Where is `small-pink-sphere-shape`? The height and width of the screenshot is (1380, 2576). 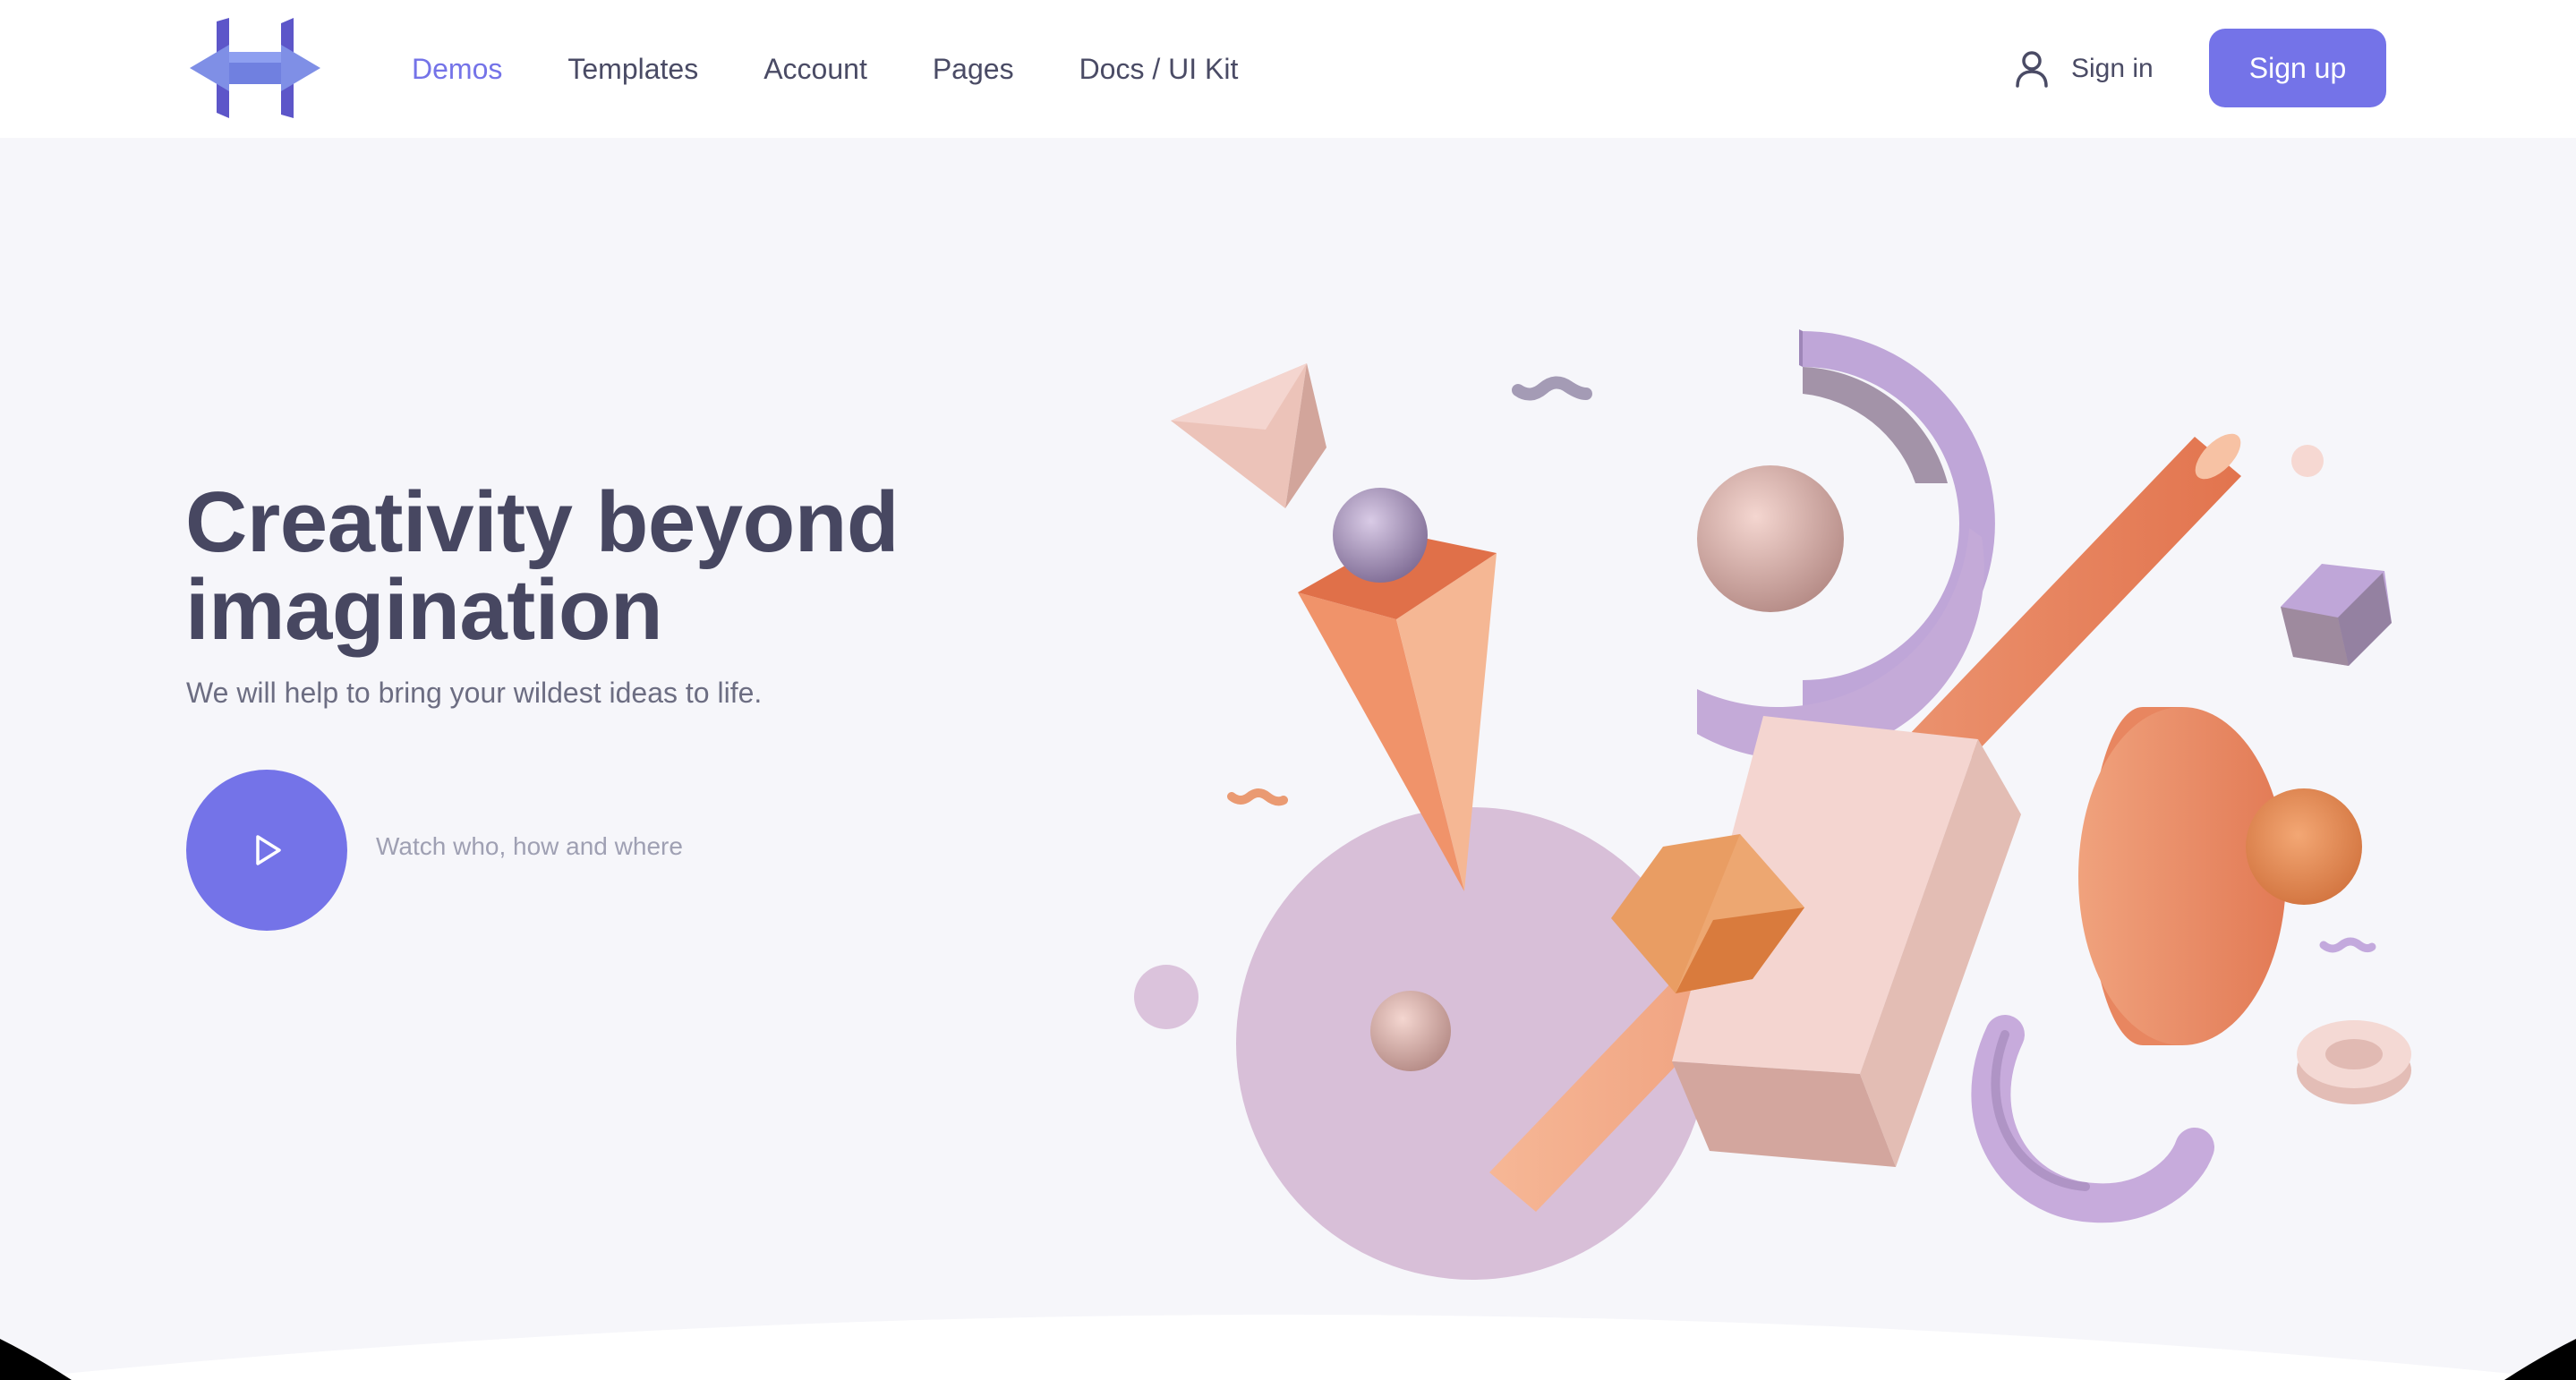
small-pink-sphere-shape is located at coordinates (1410, 1031).